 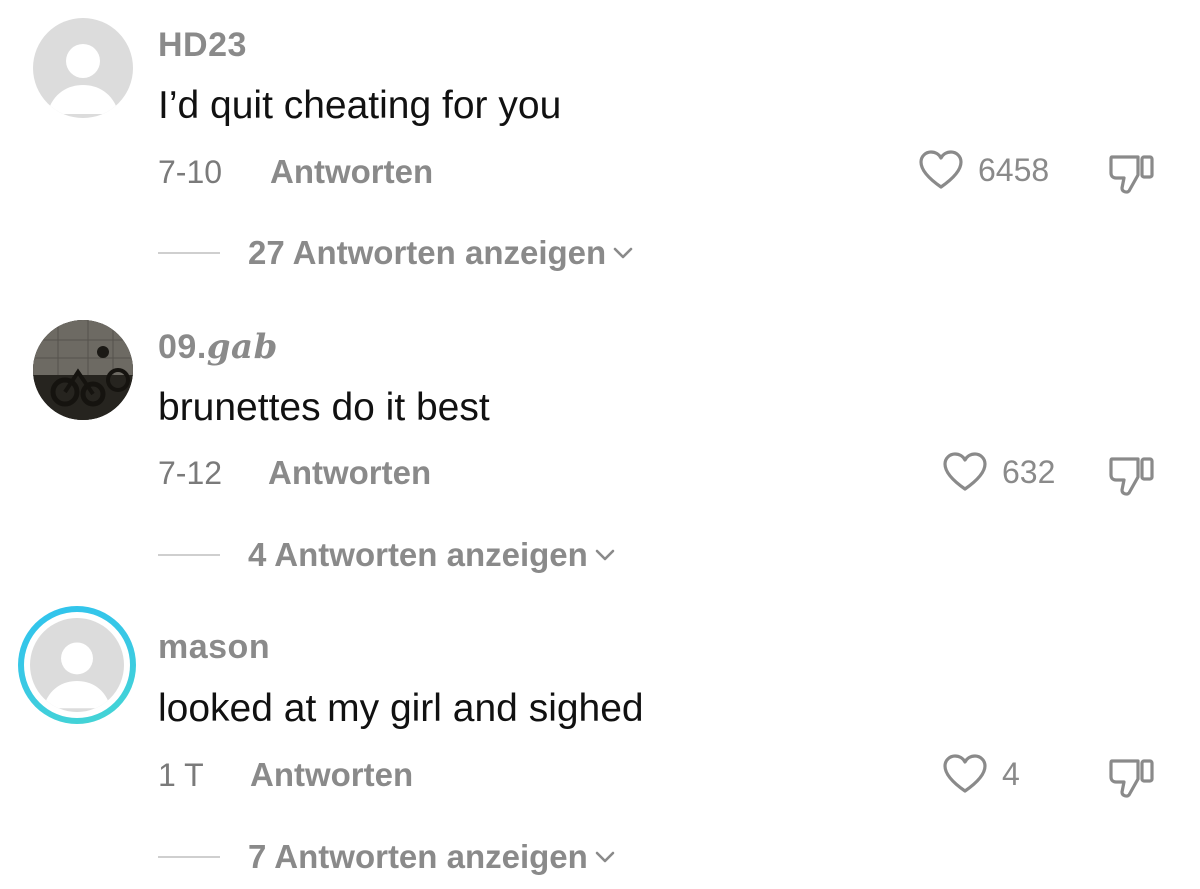 I want to click on view-replies-label: 7 Antworten anzeigen, so click(x=418, y=856).